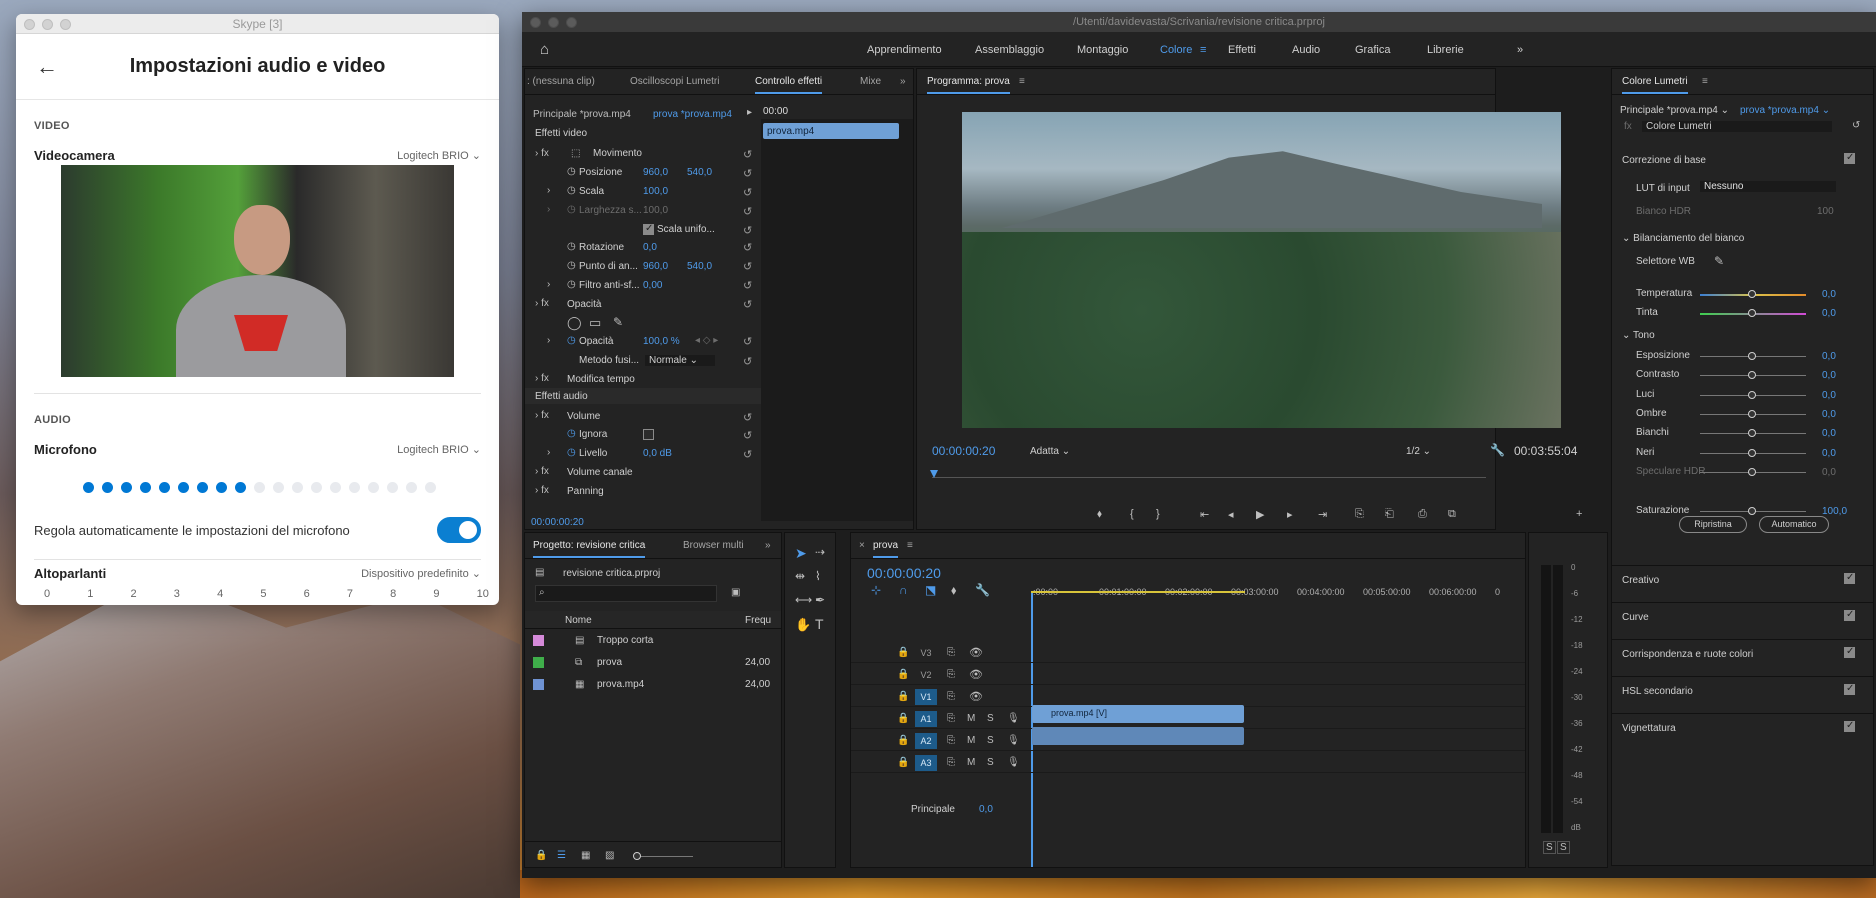 The width and height of the screenshot is (1876, 898). Describe the element at coordinates (1674, 110) in the screenshot. I see `lumetri-master-clip: Principale *prova.mp4 ⌄` at that location.